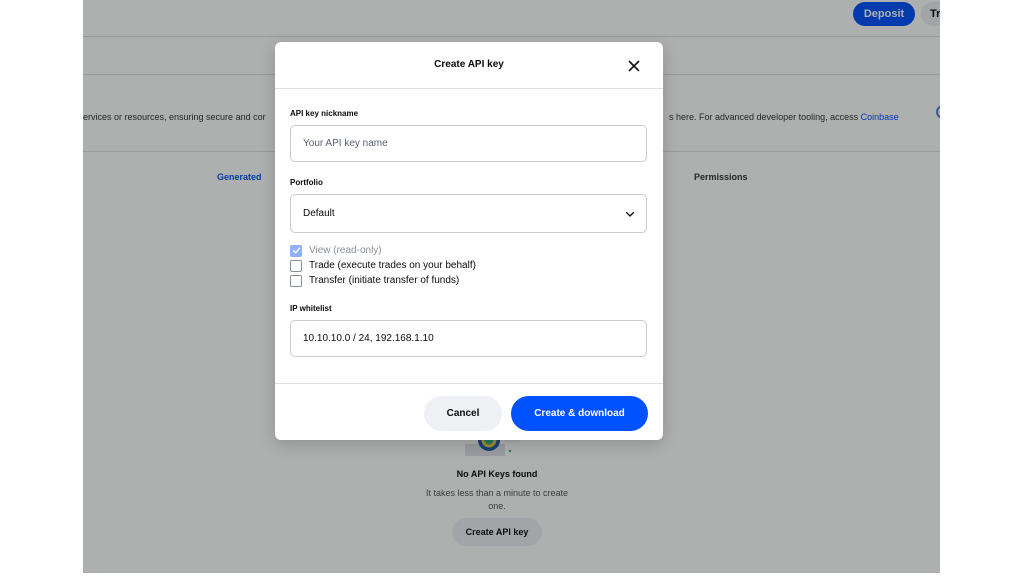  What do you see at coordinates (319, 213) in the screenshot?
I see `portfolio-selected-value: Default` at bounding box center [319, 213].